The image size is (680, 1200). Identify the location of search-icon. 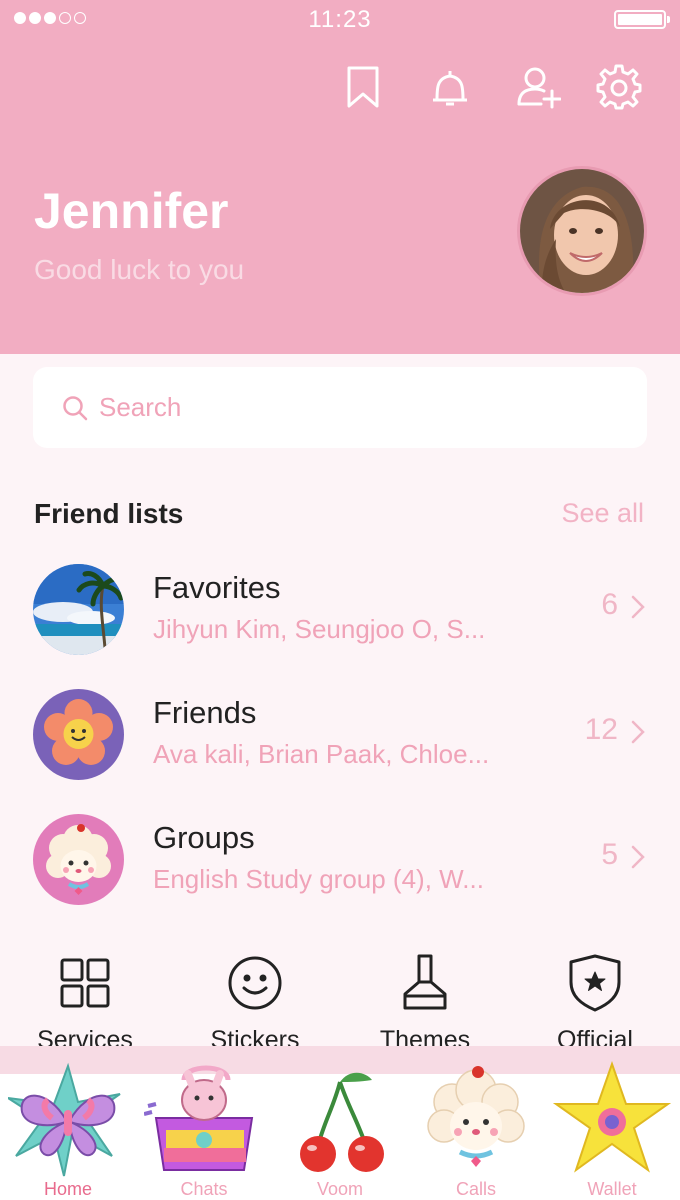
(75, 407).